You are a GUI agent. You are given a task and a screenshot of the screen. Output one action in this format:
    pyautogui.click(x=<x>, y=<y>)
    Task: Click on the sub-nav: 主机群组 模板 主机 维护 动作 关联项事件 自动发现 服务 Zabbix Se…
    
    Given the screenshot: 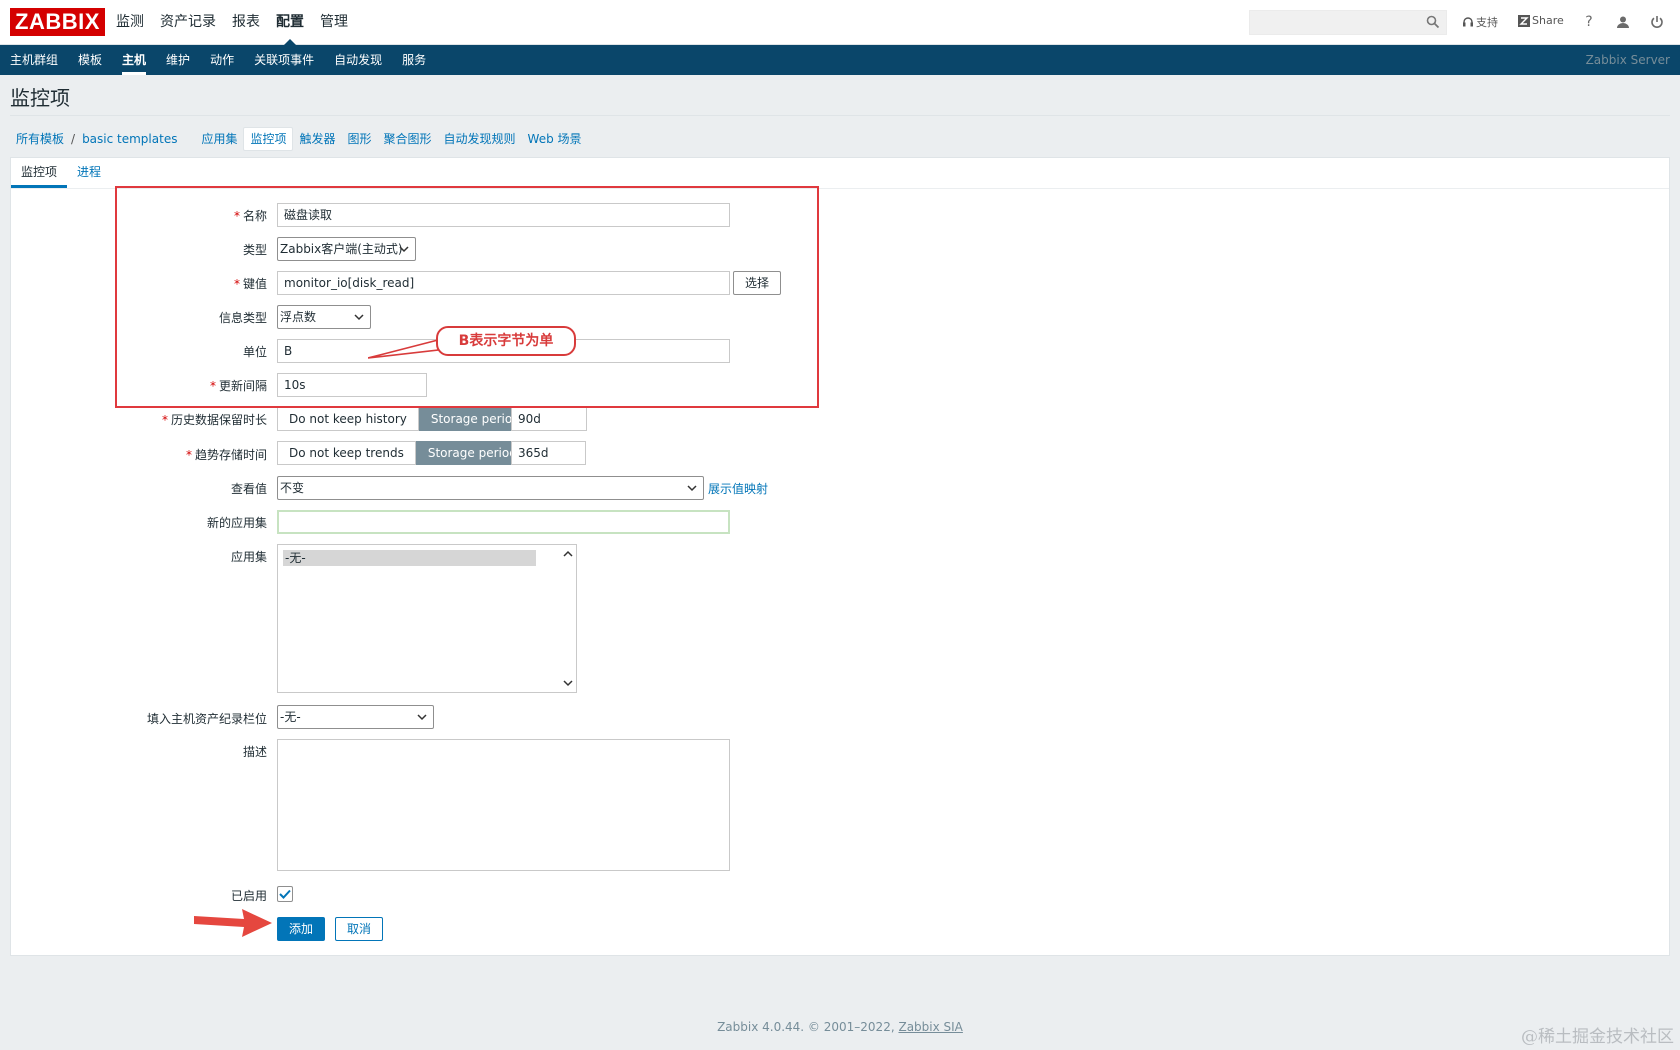 What is the action you would take?
    pyautogui.click(x=840, y=60)
    